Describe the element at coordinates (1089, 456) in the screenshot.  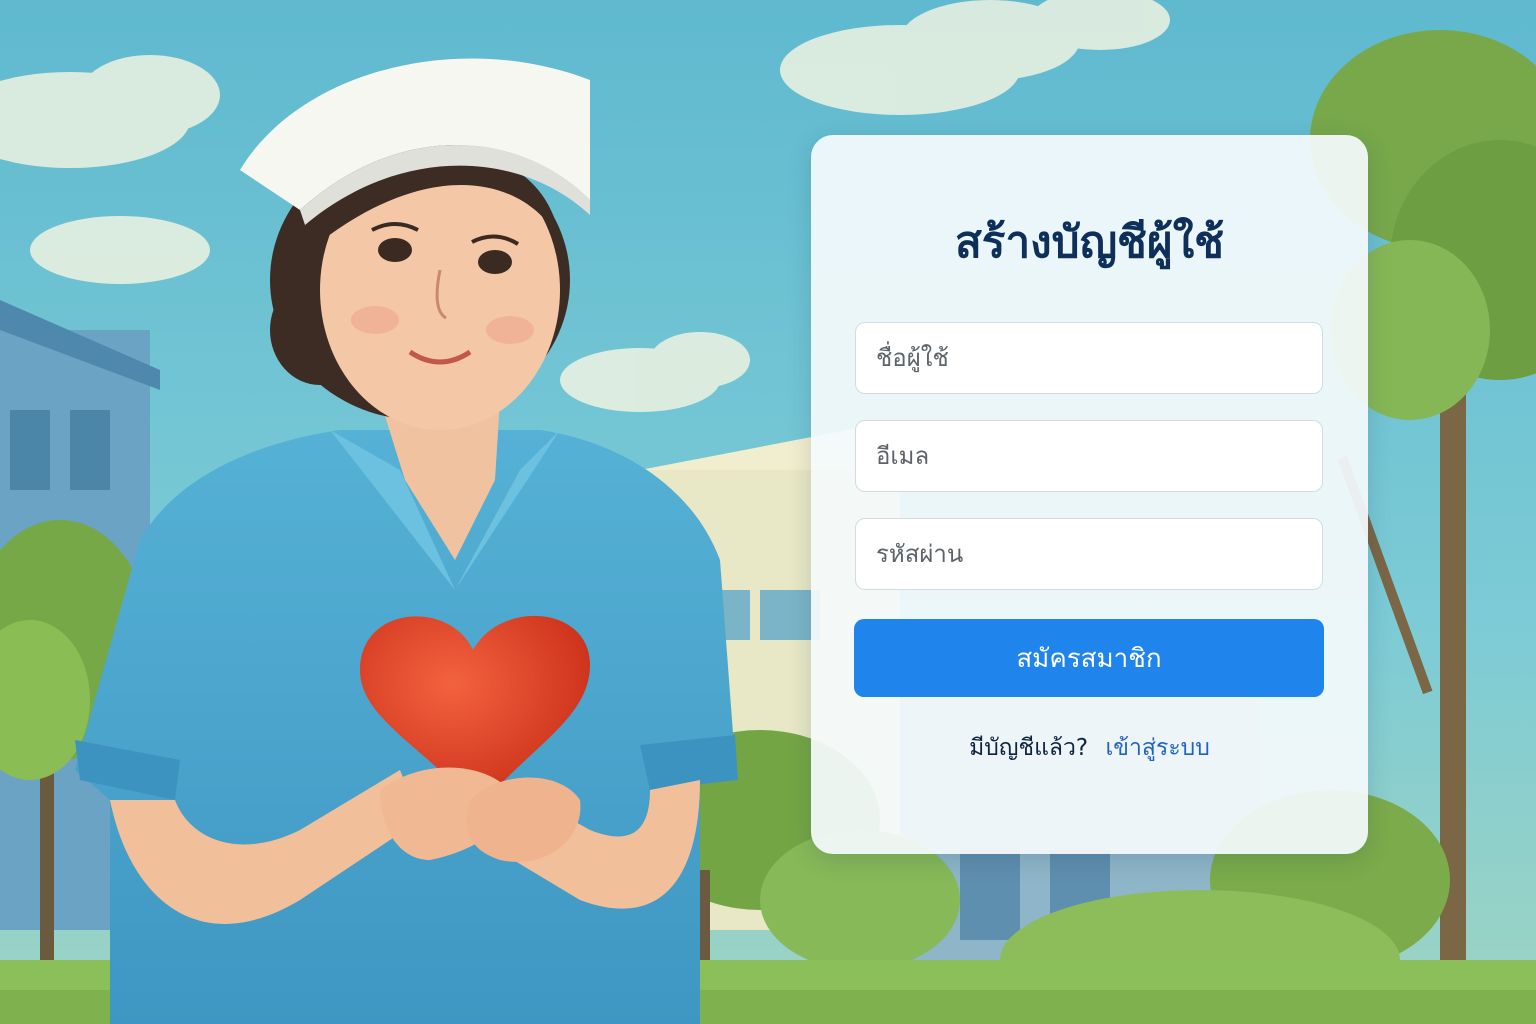
I see `email-field` at that location.